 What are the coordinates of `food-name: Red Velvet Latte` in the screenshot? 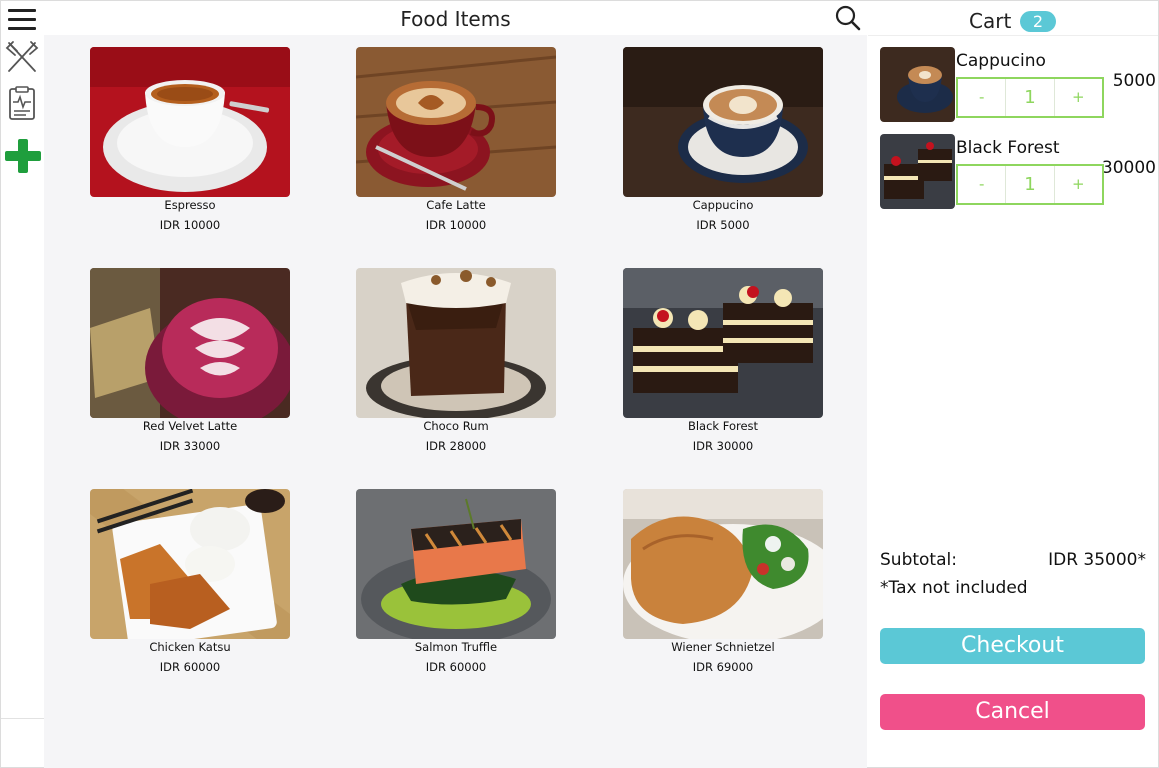 It's located at (190, 426).